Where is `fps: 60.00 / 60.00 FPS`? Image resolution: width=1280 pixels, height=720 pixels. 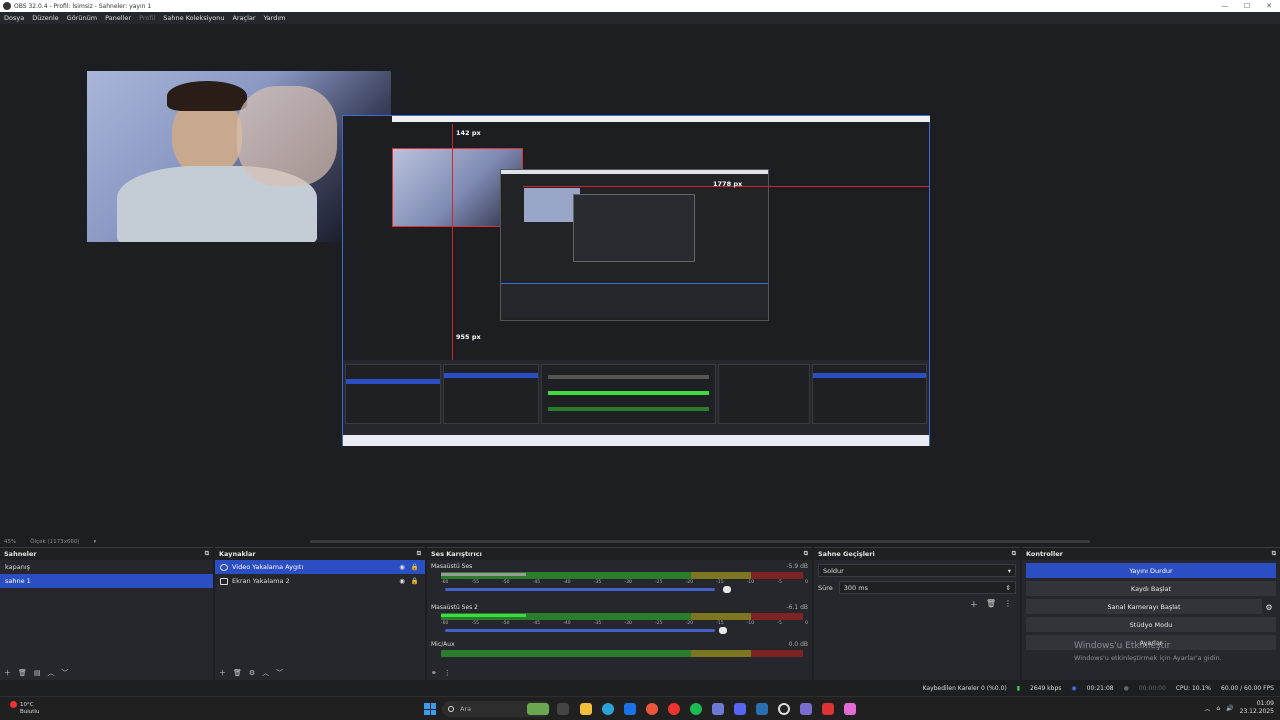 fps: 60.00 / 60.00 FPS is located at coordinates (1247, 688).